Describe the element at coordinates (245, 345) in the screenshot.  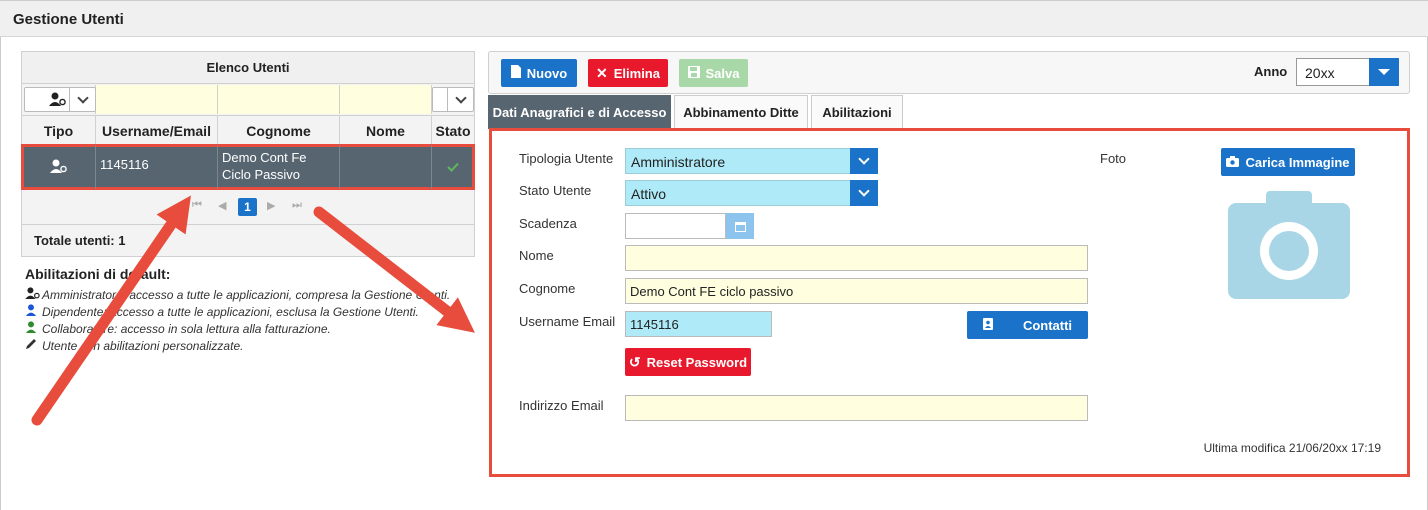
I see `list-item: Utente con abilitazioni personalizzate.` at that location.